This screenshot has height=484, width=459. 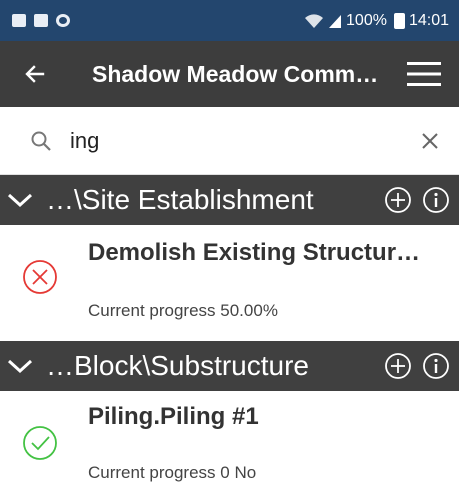 I want to click on status-right: 100% 14:01, so click(x=376, y=21).